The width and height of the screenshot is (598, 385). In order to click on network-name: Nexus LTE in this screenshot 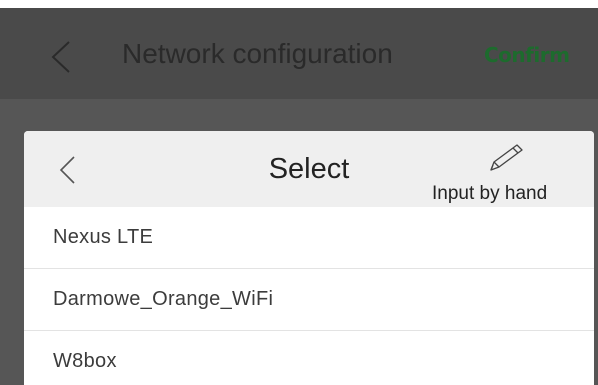, I will do `click(103, 237)`.